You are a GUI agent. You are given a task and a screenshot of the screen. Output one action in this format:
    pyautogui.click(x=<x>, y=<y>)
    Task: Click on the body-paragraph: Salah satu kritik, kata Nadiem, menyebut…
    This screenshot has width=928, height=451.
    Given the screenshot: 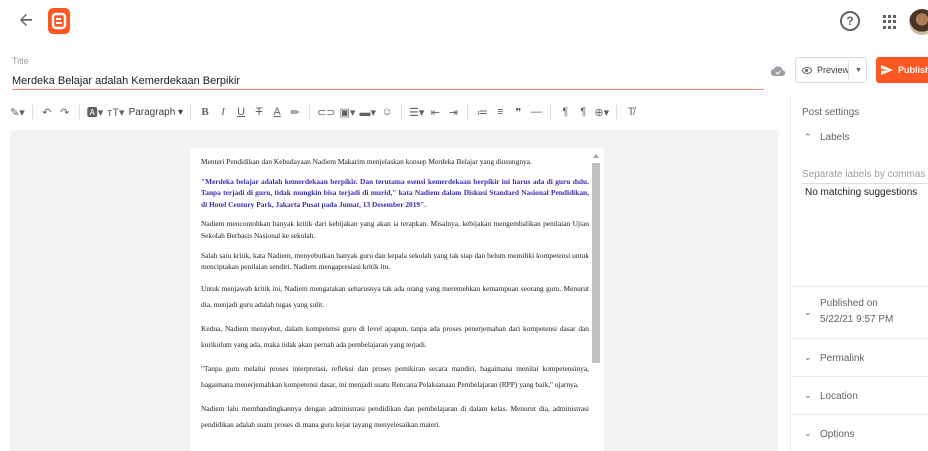 What is the action you would take?
    pyautogui.click(x=395, y=261)
    